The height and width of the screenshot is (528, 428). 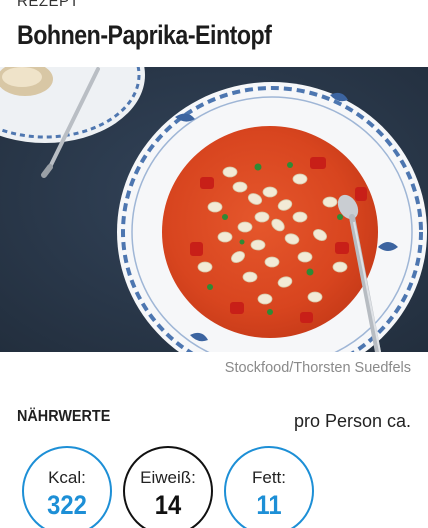 What do you see at coordinates (269, 505) in the screenshot?
I see `fat-value: 11` at bounding box center [269, 505].